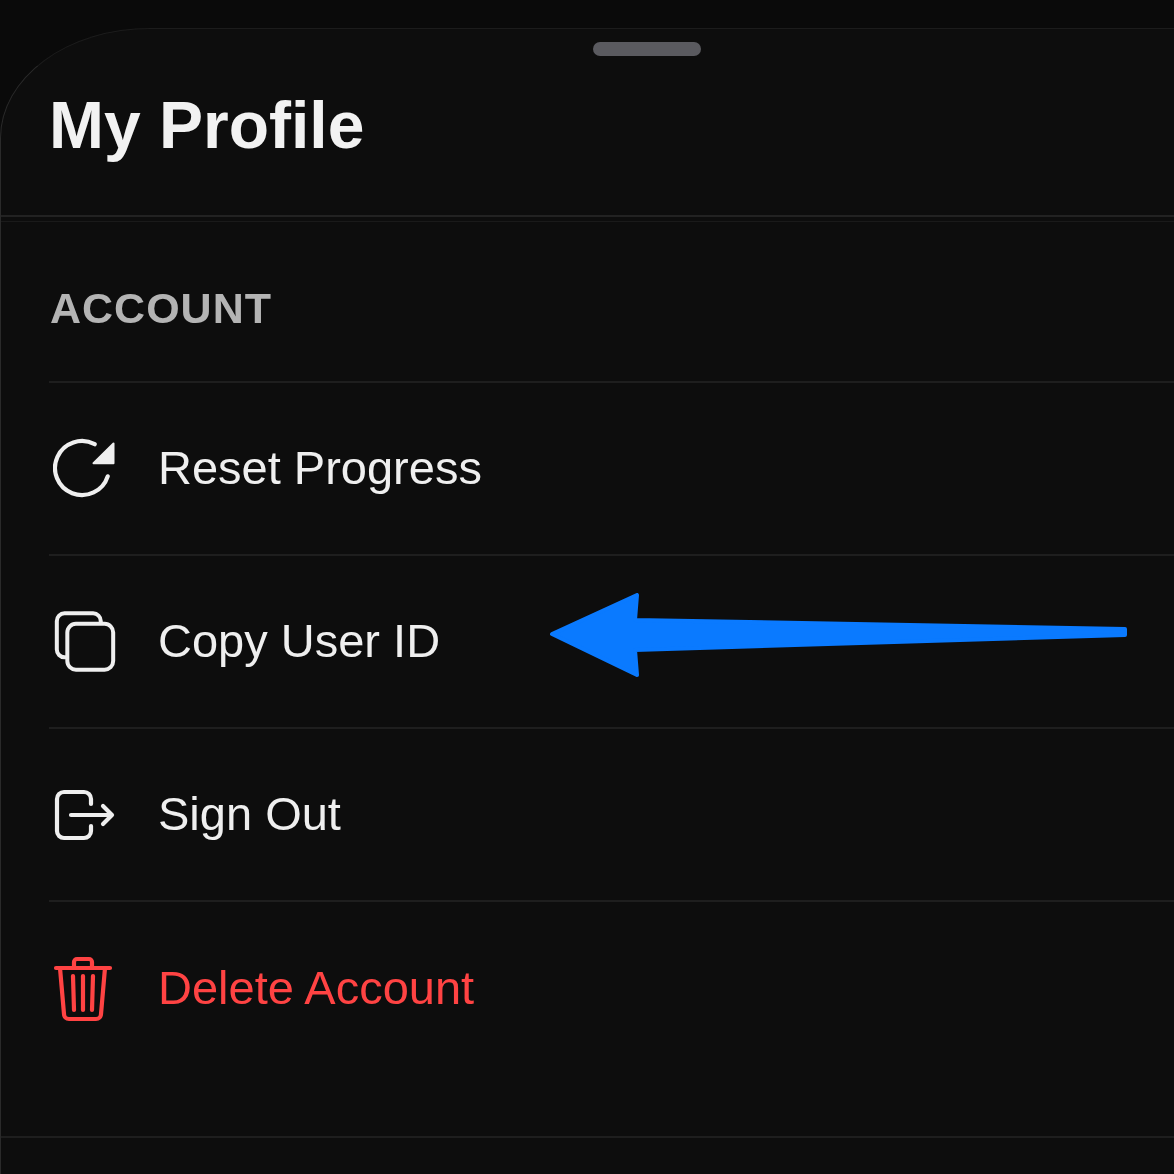 The image size is (1174, 1174). What do you see at coordinates (84, 468) in the screenshot?
I see `refresh-icon` at bounding box center [84, 468].